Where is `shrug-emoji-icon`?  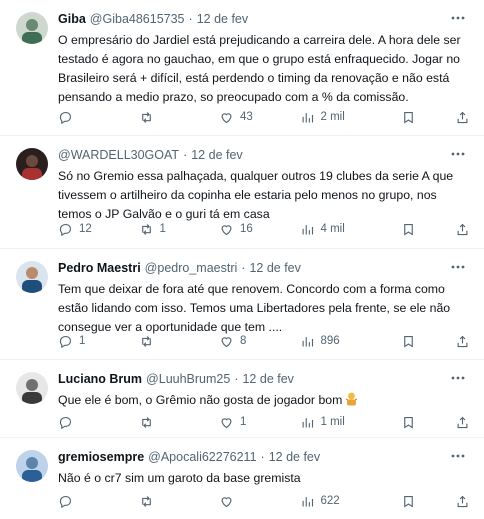 shrug-emoji-icon is located at coordinates (352, 399).